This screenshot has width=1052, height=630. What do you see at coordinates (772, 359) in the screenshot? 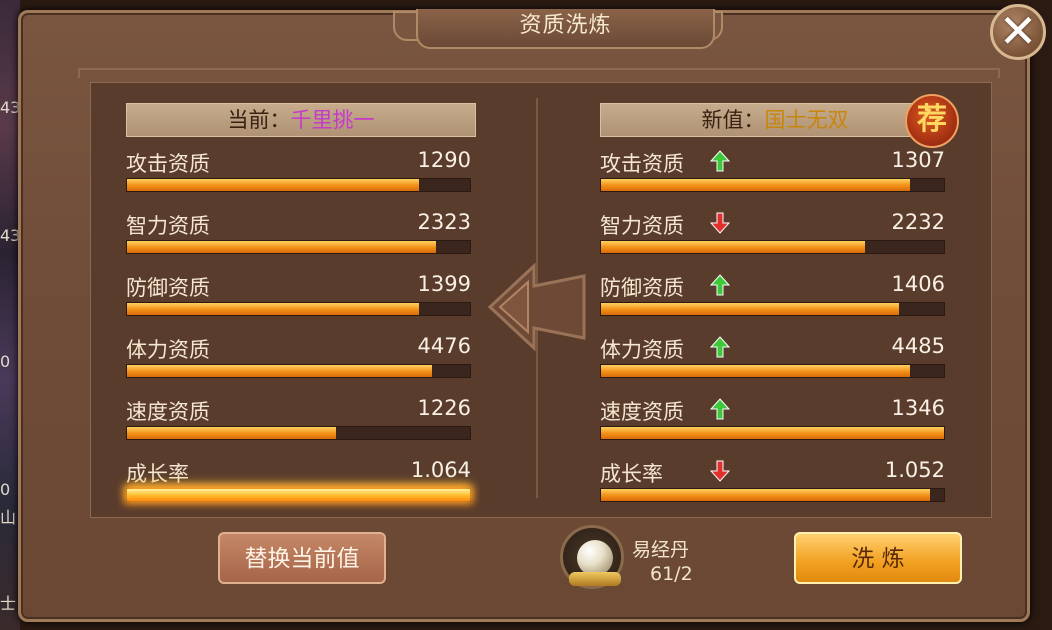
I see `new-stat-row: 体力资质 4485` at bounding box center [772, 359].